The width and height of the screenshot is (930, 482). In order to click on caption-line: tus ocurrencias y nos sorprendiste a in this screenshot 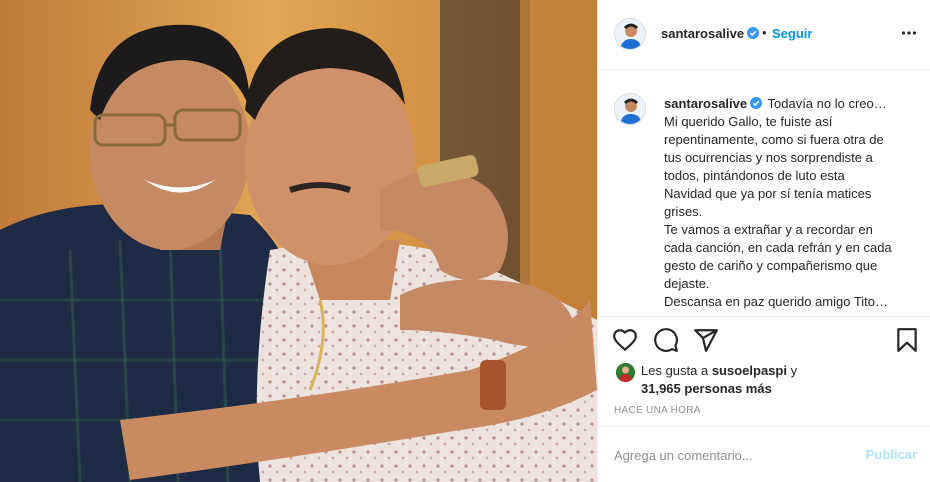, I will do `click(768, 157)`.